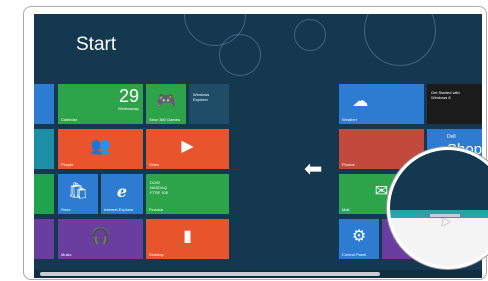 Image resolution: width=488 pixels, height=281 pixels. I want to click on headphones-icon: 🎧, so click(100, 236).